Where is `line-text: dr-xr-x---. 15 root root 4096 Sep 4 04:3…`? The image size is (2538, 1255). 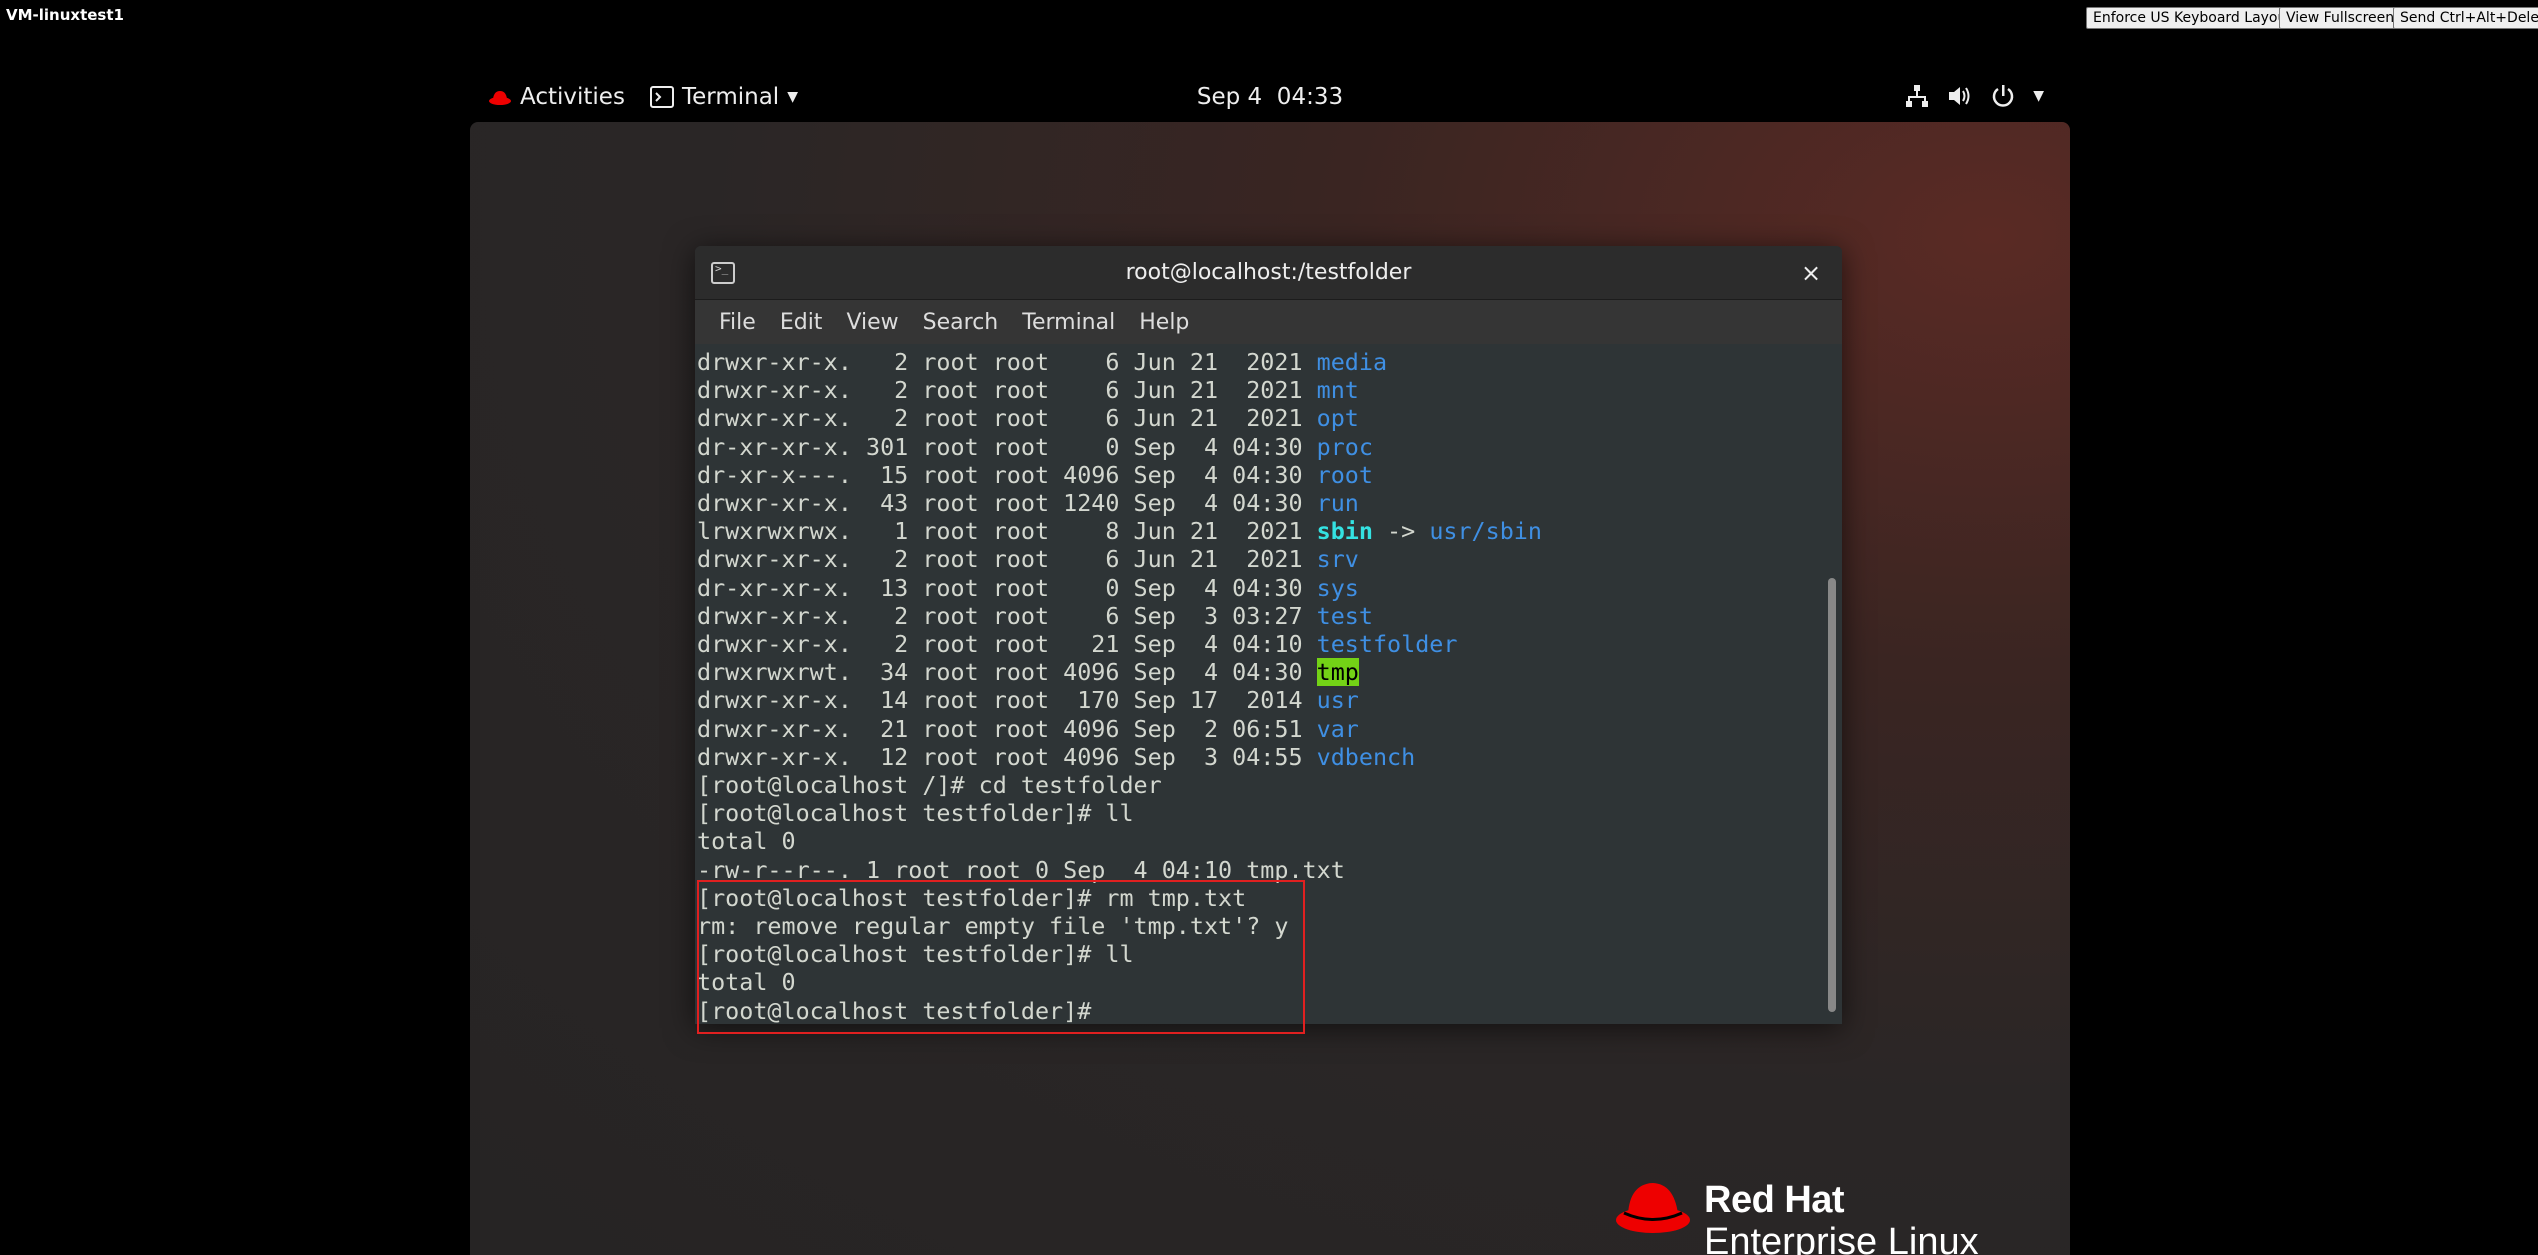
line-text: dr-xr-x---. 15 root root 4096 Sep 4 04:3… is located at coordinates (1007, 474).